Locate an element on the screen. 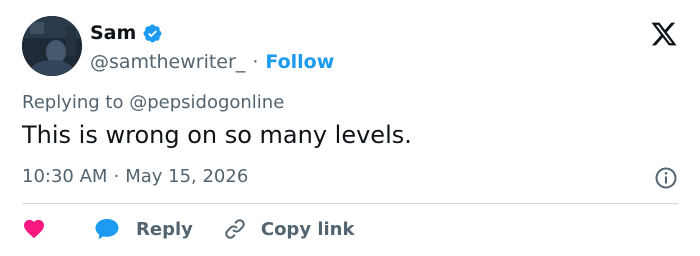 This screenshot has width=700, height=256. reply-label: Reply is located at coordinates (164, 229).